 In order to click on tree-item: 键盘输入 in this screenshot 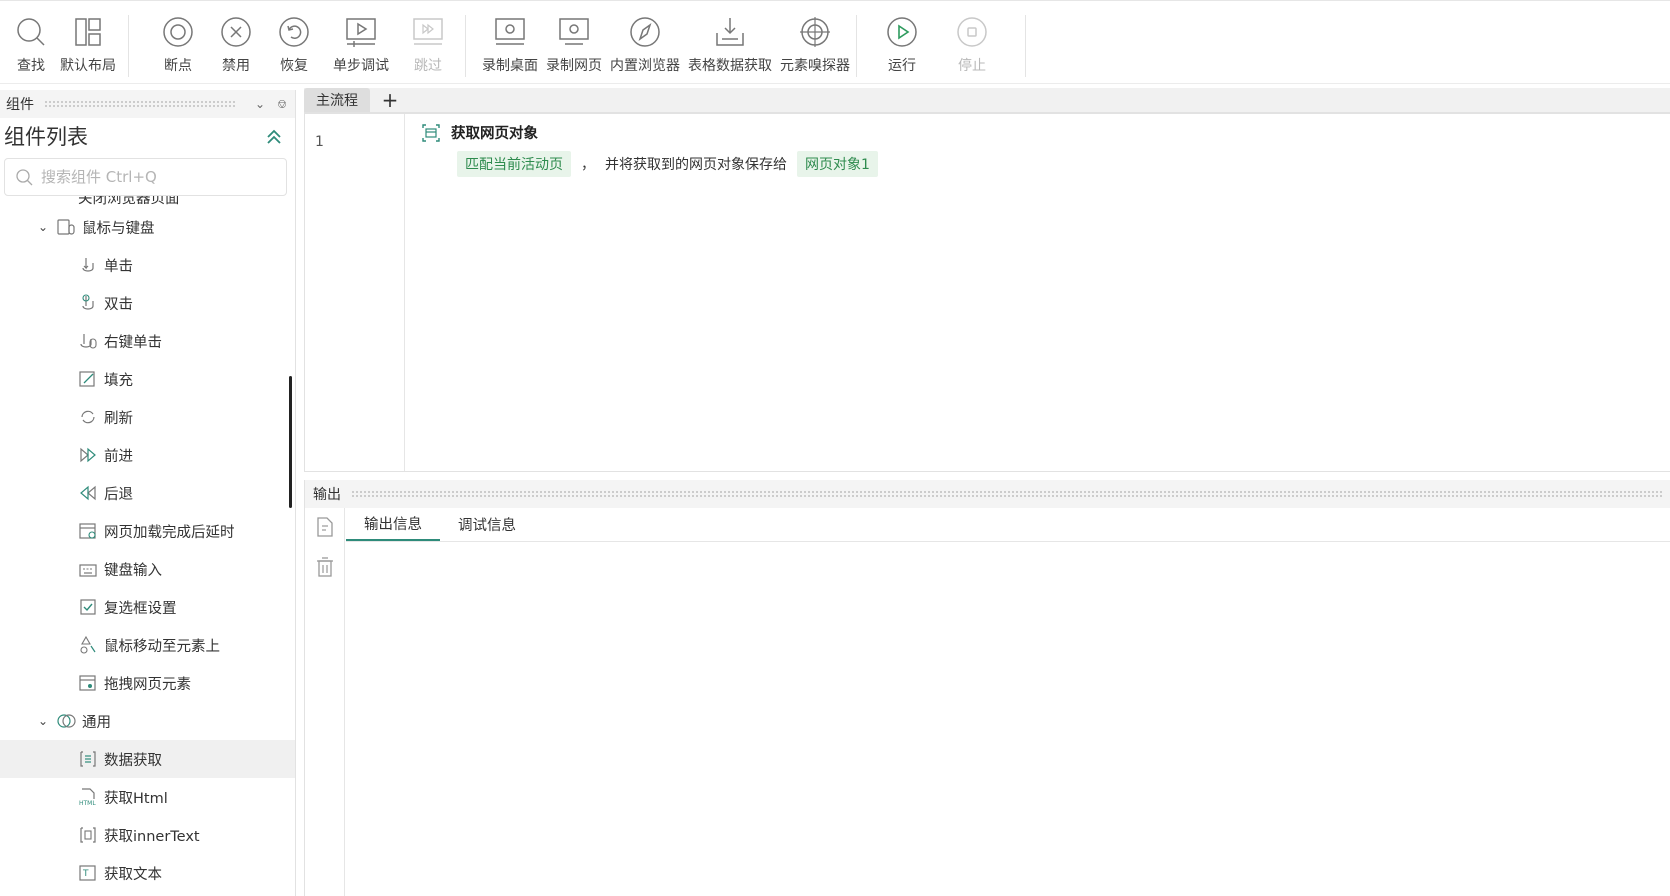, I will do `click(147, 569)`.